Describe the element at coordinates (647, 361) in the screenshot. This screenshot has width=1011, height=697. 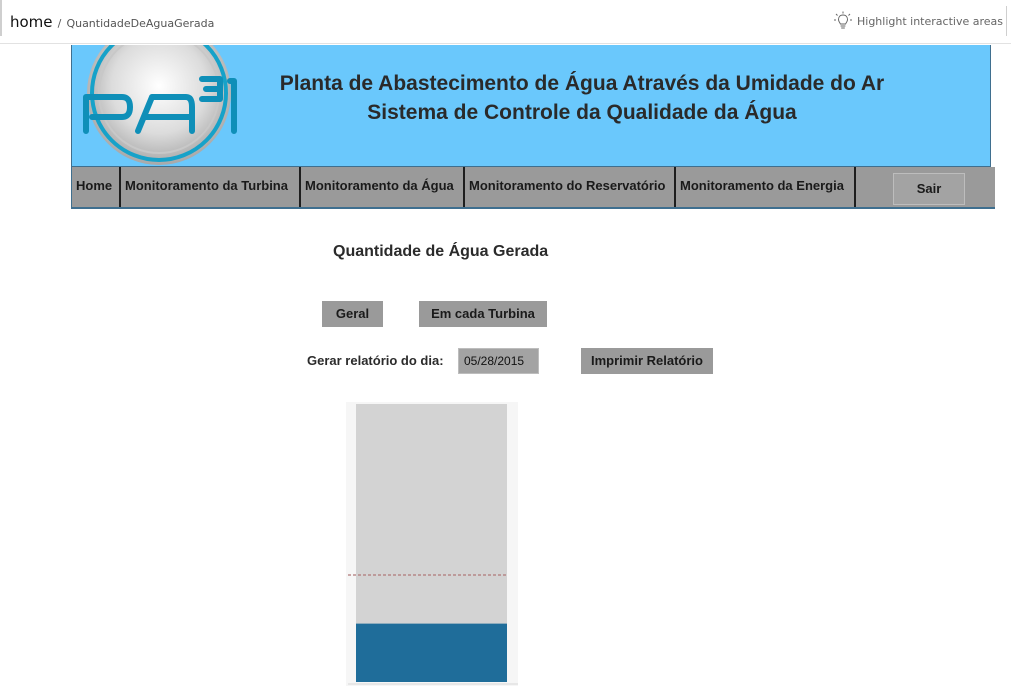
I see `imprimir-relatorio-button: Imprimir Relatório` at that location.